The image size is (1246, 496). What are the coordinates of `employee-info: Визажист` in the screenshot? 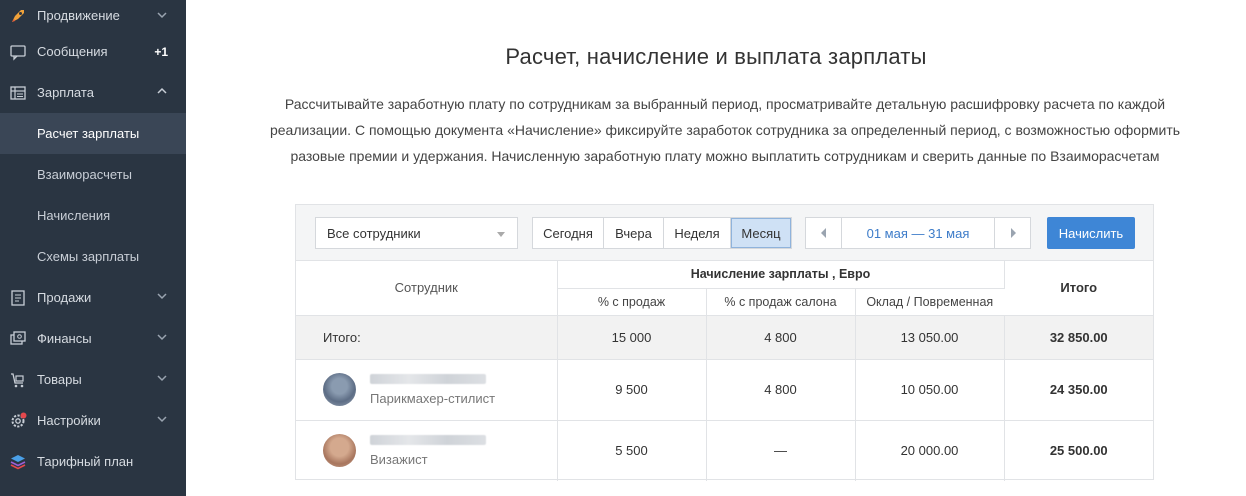 It's located at (440, 451).